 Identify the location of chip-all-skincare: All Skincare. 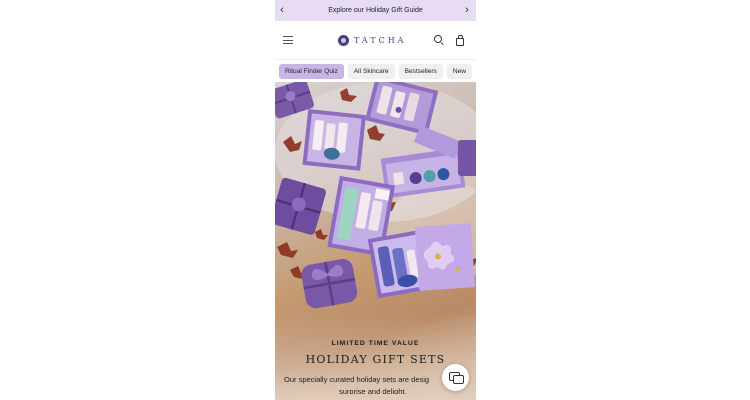
(371, 71).